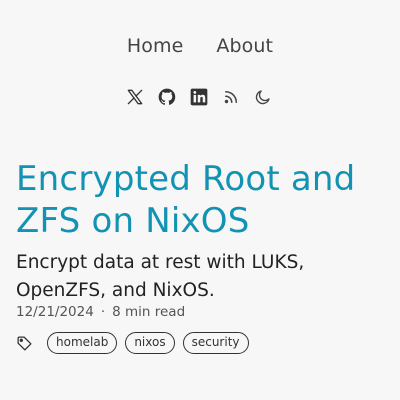 The height and width of the screenshot is (400, 400). I want to click on nav-home-link: Home, so click(155, 46).